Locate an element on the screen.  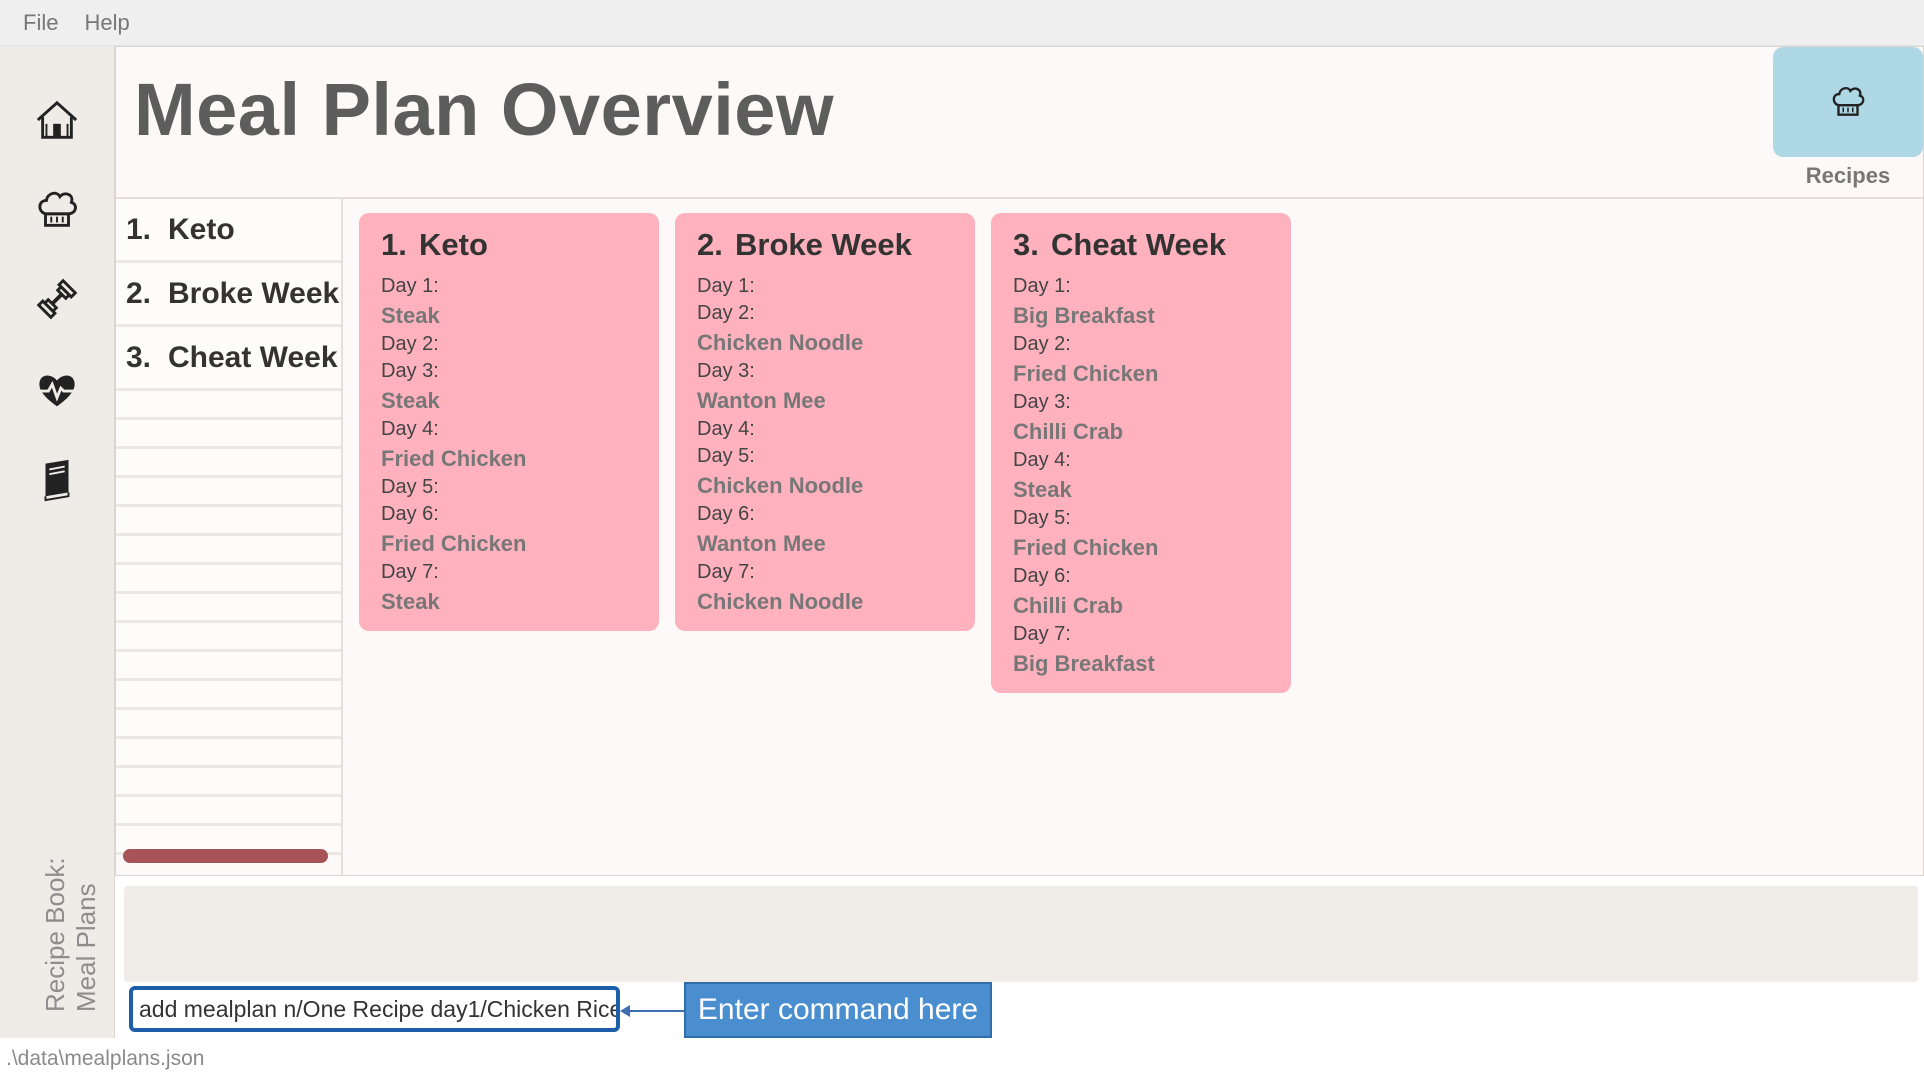
card-number: 1. is located at coordinates (394, 244).